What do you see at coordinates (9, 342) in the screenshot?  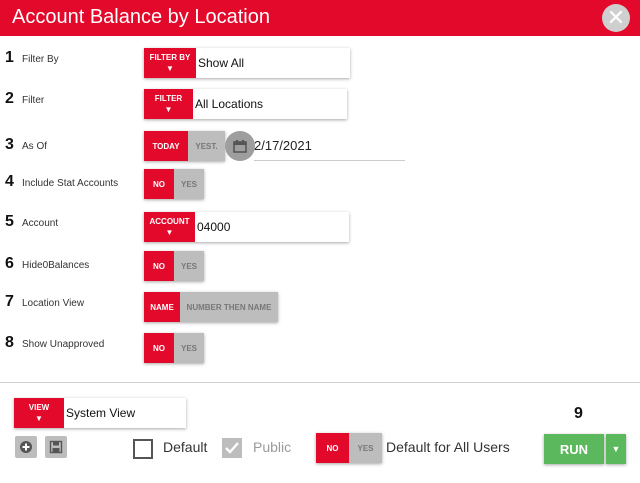 I see `step-number: 8` at bounding box center [9, 342].